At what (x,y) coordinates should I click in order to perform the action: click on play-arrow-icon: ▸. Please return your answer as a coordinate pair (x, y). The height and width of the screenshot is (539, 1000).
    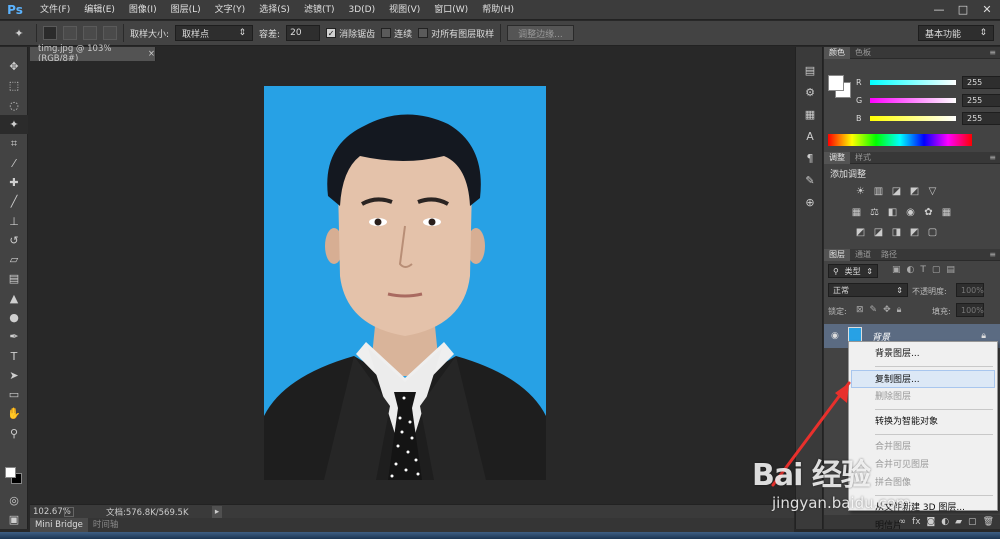
    Looking at the image, I should click on (217, 511).